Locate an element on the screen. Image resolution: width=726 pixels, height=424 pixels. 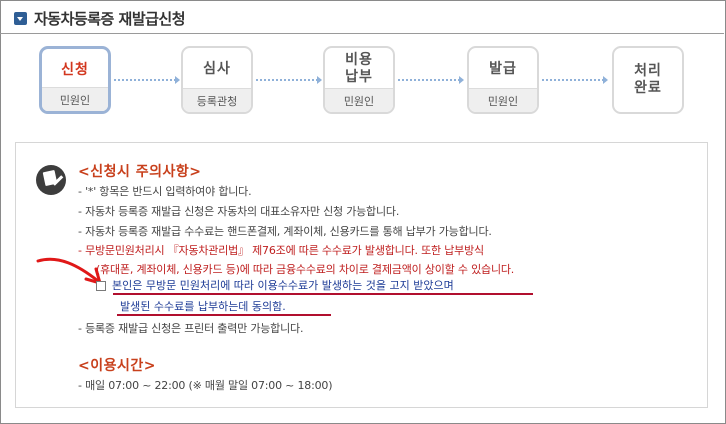
agreement-text-2: 발생된 수수료를 납부하는데 동의함. is located at coordinates (203, 306).